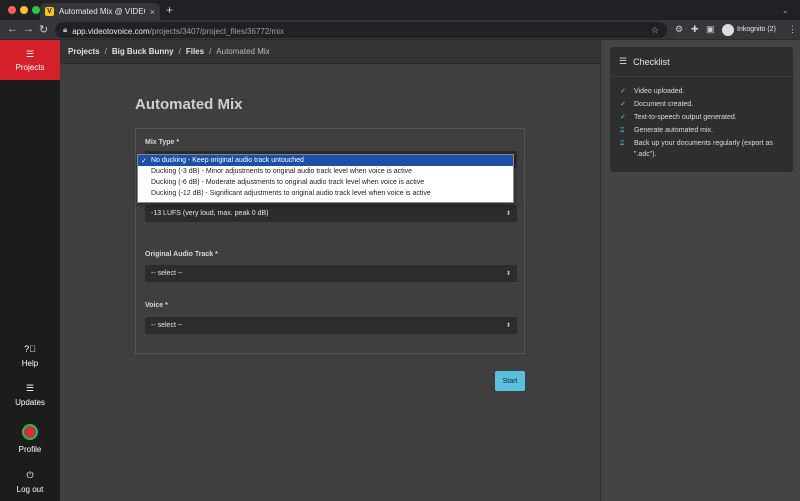 Image resolution: width=800 pixels, height=501 pixels. I want to click on lock-icon: 🔒︎, so click(65, 29).